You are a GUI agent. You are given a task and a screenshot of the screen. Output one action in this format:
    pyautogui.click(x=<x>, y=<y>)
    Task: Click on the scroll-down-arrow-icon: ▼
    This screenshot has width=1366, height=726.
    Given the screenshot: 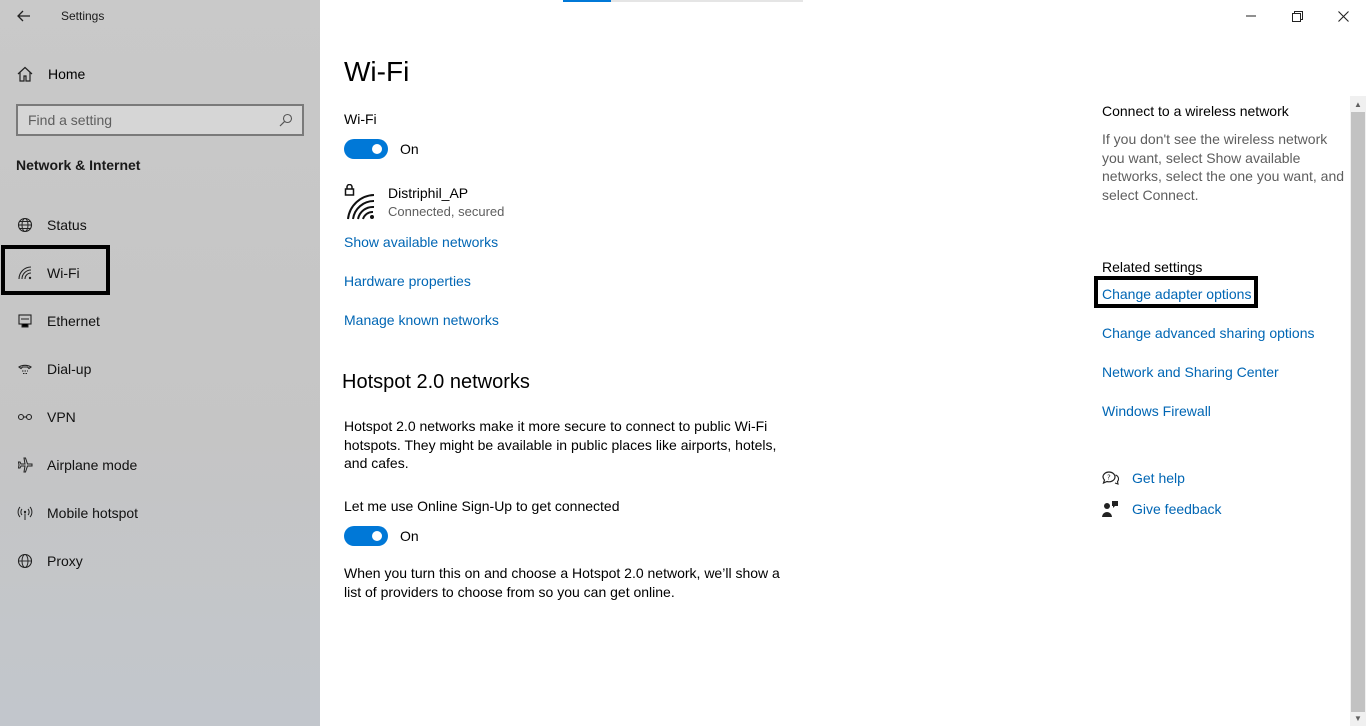 What is the action you would take?
    pyautogui.click(x=1358, y=718)
    